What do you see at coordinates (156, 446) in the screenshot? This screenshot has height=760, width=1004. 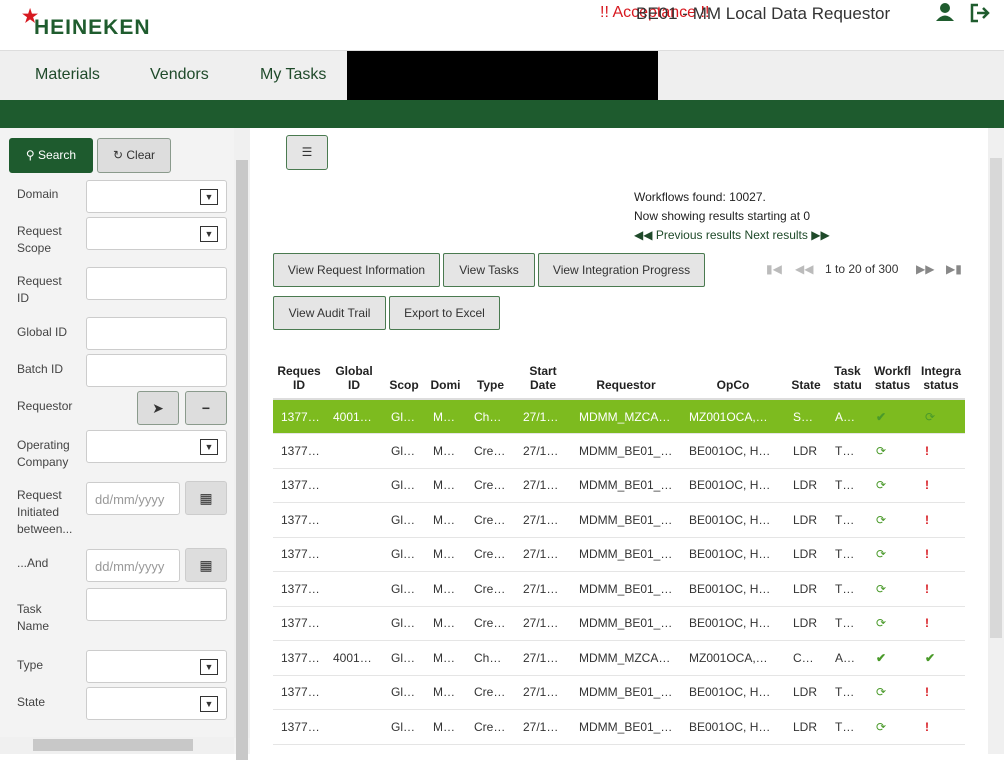 I see `opco-select: ▼` at bounding box center [156, 446].